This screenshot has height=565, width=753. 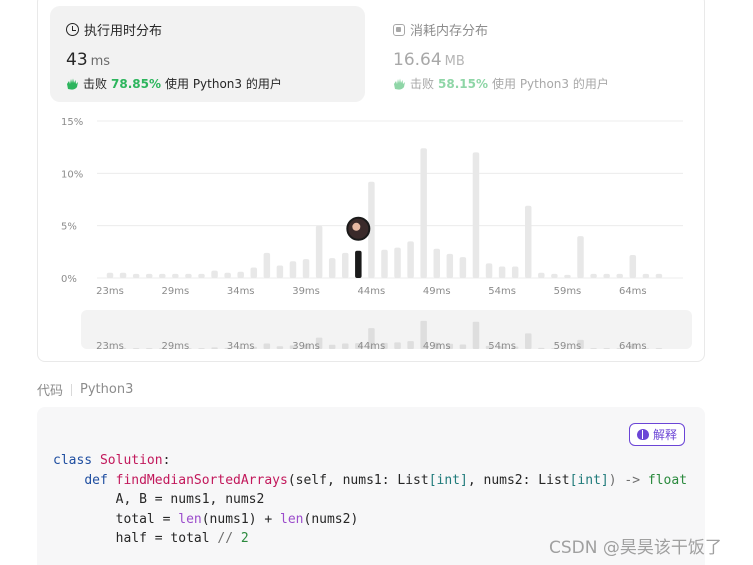 I want to click on chart-bar-selected, so click(x=358, y=264).